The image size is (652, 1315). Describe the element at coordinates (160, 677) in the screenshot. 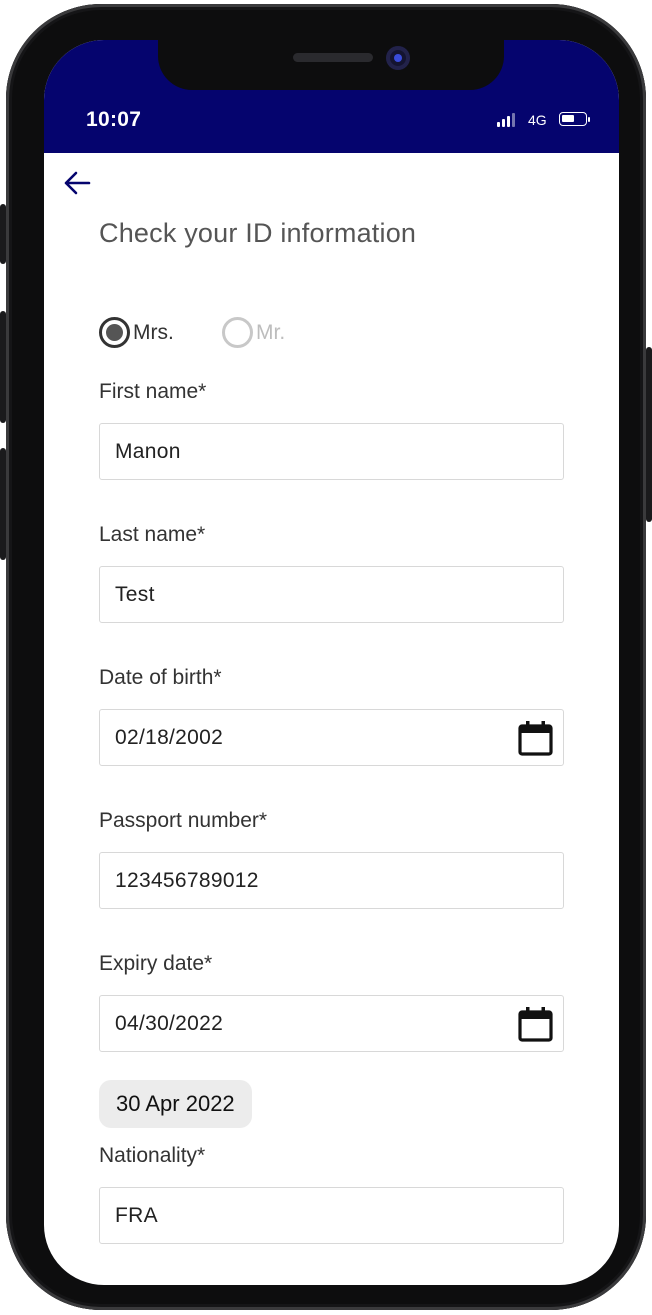

I see `date-of-birth-label: Date of birth*` at that location.